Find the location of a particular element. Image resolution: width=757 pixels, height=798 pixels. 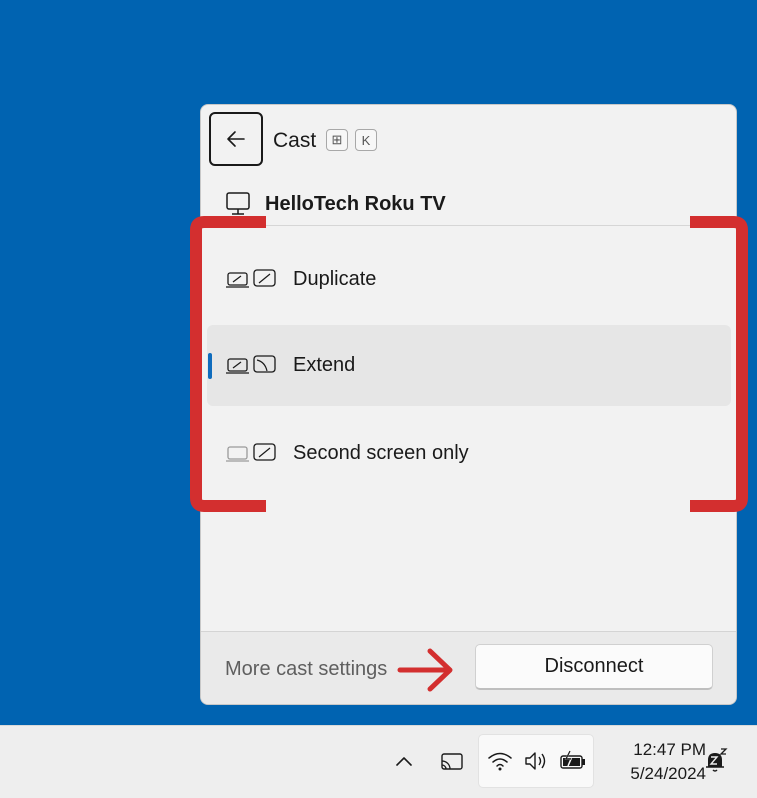

back-button is located at coordinates (236, 139).